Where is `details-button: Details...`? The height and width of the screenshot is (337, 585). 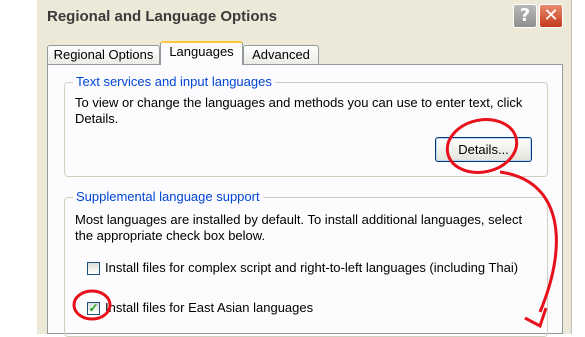
details-button: Details... is located at coordinates (483, 149).